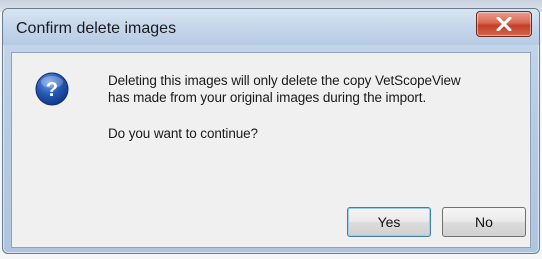  What do you see at coordinates (271, 27) in the screenshot?
I see `title-bar: Confirm delete images` at bounding box center [271, 27].